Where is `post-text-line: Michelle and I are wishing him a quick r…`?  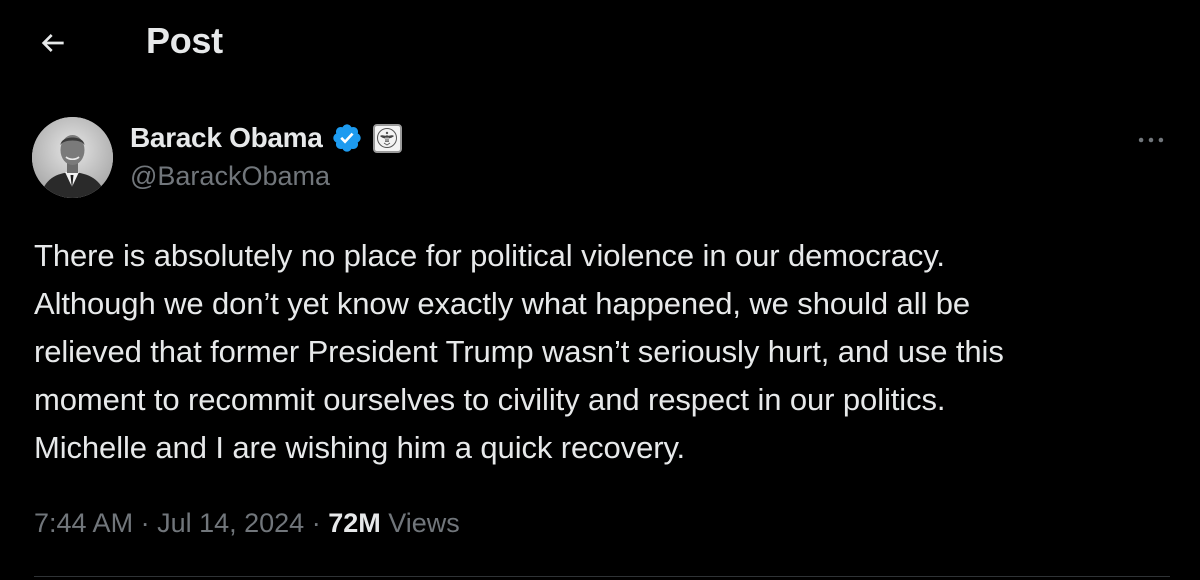
post-text-line: Michelle and I are wishing him a quick r… is located at coordinates (360, 447).